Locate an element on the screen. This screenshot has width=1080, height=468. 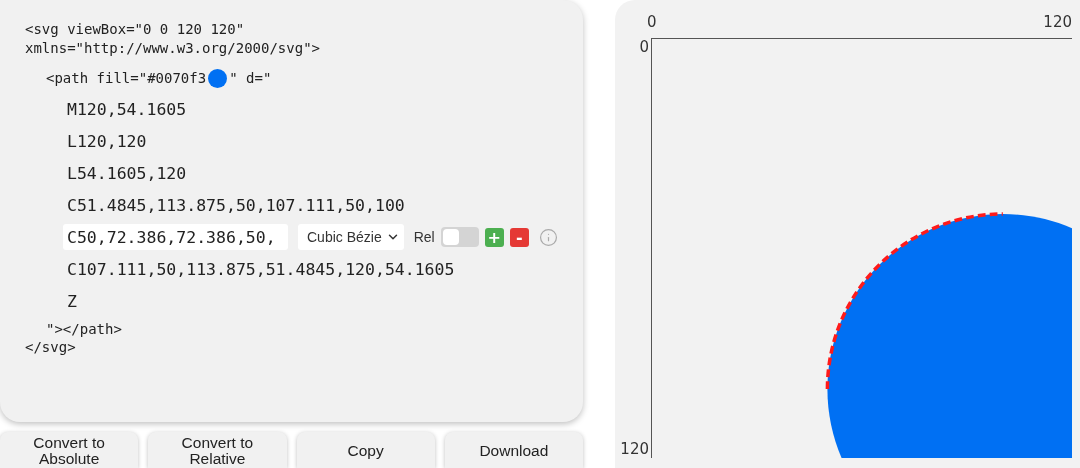
command-input: C50,72.386,72.386,50, is located at coordinates (175, 237).